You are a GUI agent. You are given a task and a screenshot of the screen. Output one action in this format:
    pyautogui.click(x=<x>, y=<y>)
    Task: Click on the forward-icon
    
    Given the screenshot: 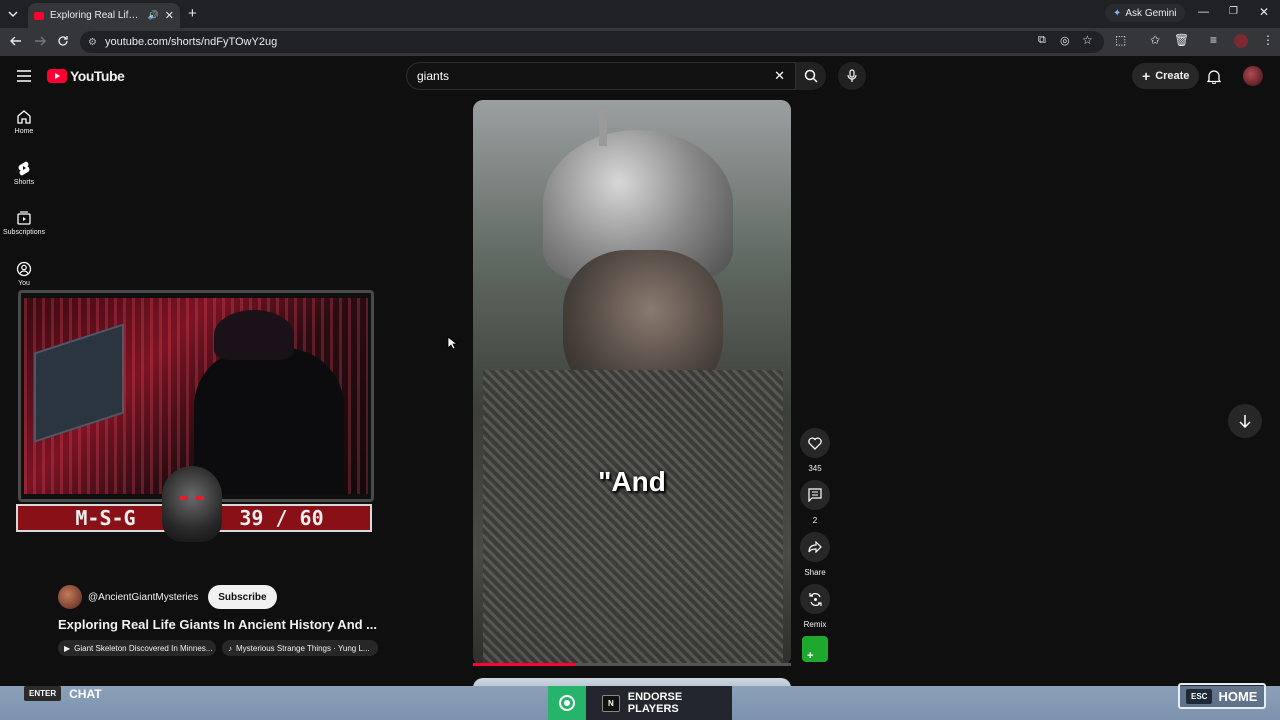 What is the action you would take?
    pyautogui.click(x=40, y=41)
    